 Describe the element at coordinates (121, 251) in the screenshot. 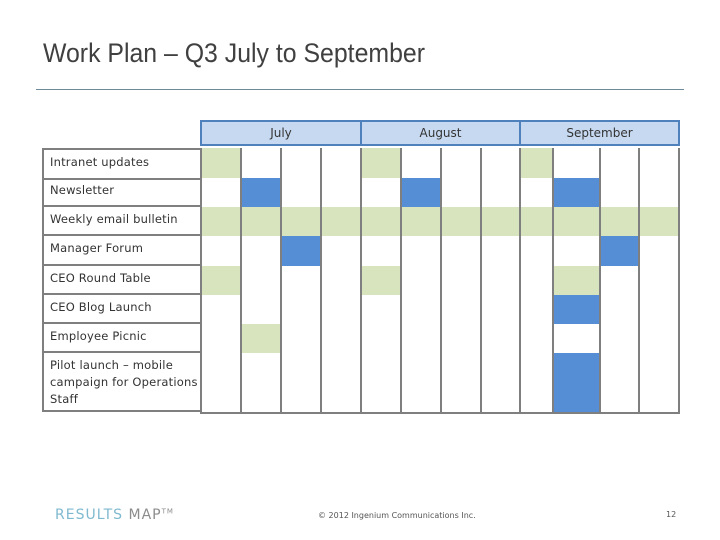

I see `row-label: Manager Forum` at that location.